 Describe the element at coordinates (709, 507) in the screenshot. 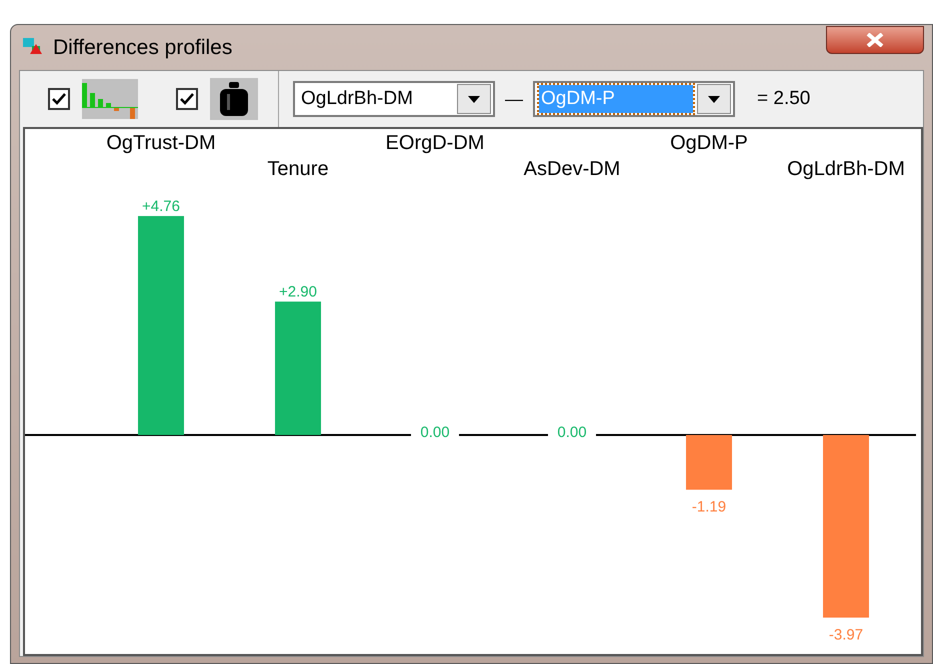

I see `value-label: -1.19` at that location.